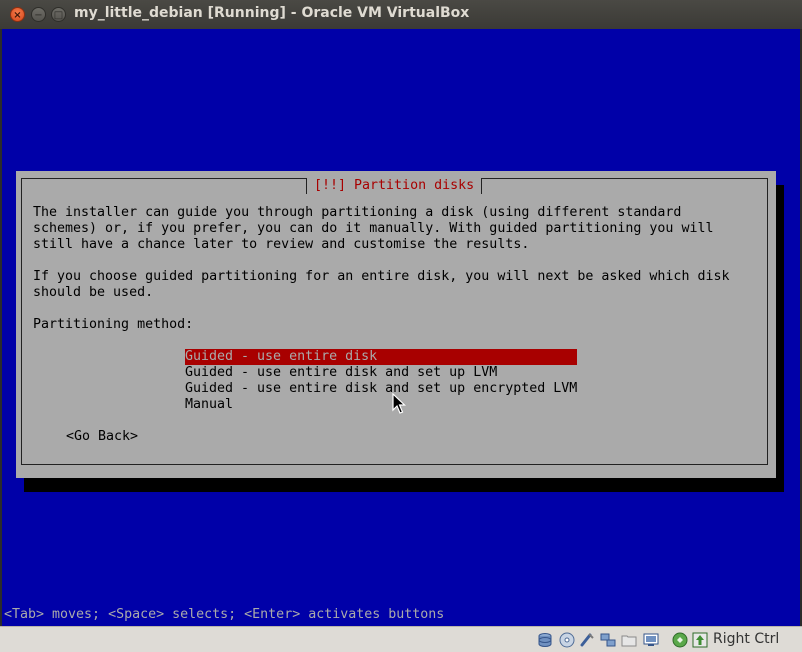 This screenshot has height=652, width=802. I want to click on option-manual: Manual, so click(381, 405).